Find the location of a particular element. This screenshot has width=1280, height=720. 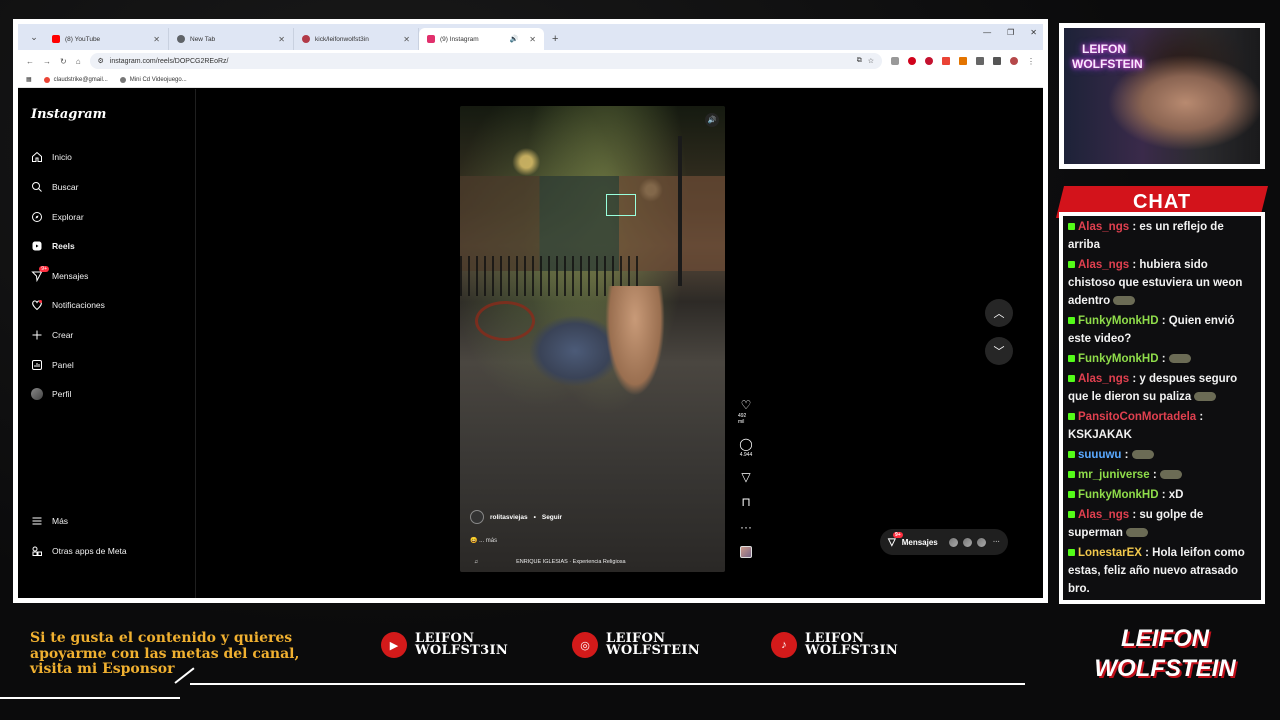

chat-username: suuuwu is located at coordinates (1099, 455).